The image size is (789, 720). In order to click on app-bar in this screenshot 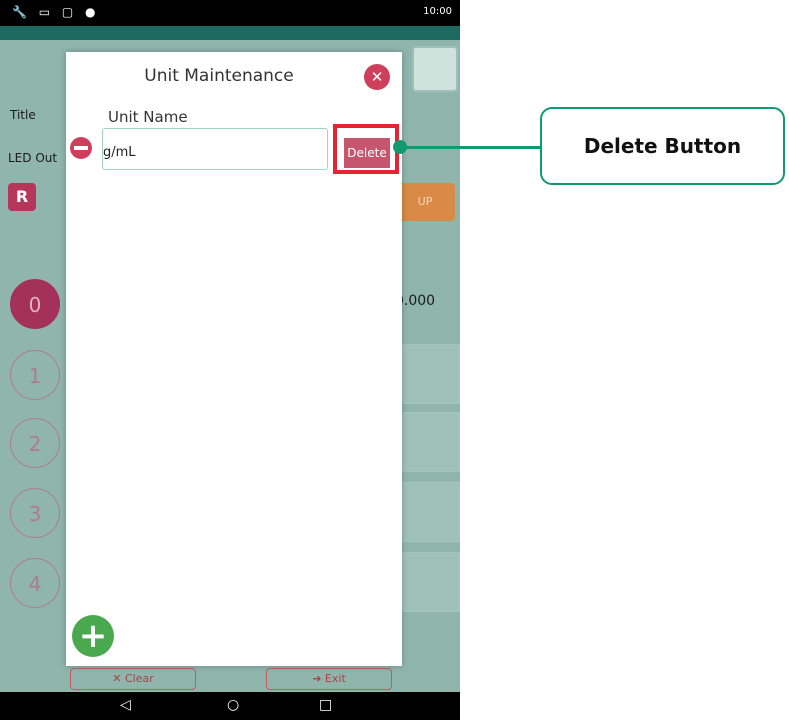, I will do `click(230, 33)`.